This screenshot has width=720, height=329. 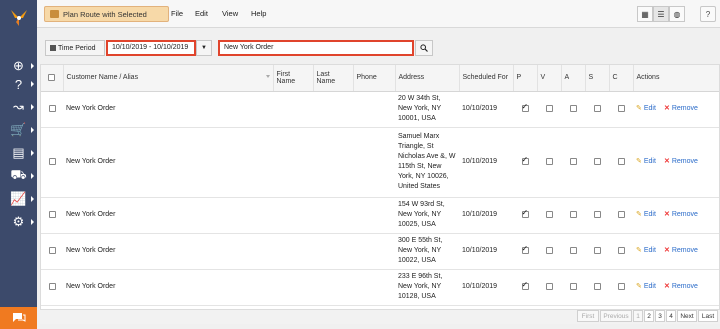 What do you see at coordinates (177, 13) in the screenshot?
I see `menu-file: File` at bounding box center [177, 13].